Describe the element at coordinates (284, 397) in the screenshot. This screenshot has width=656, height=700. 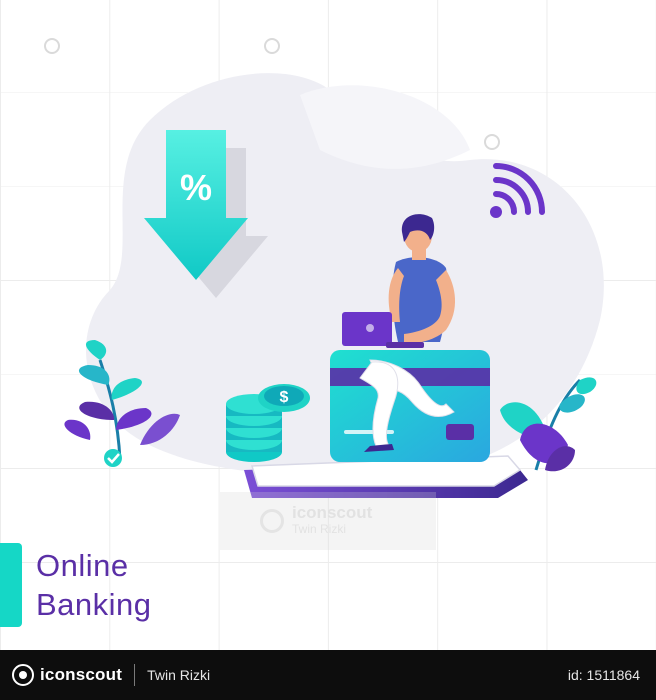
I see `coin-dollar-symbol: $` at that location.